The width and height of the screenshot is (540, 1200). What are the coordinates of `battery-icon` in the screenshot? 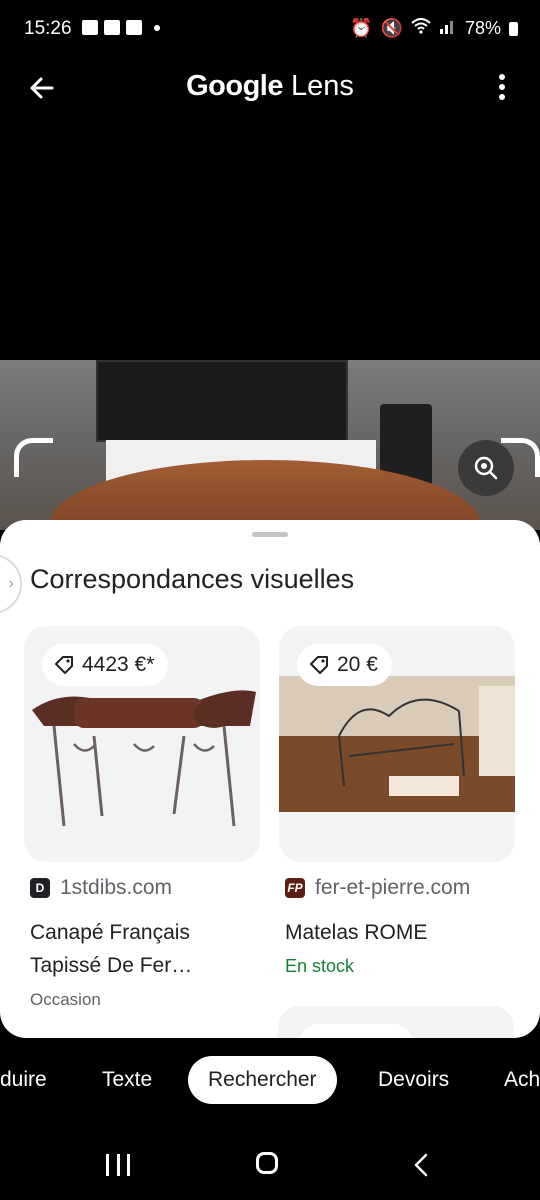 It's located at (513, 28).